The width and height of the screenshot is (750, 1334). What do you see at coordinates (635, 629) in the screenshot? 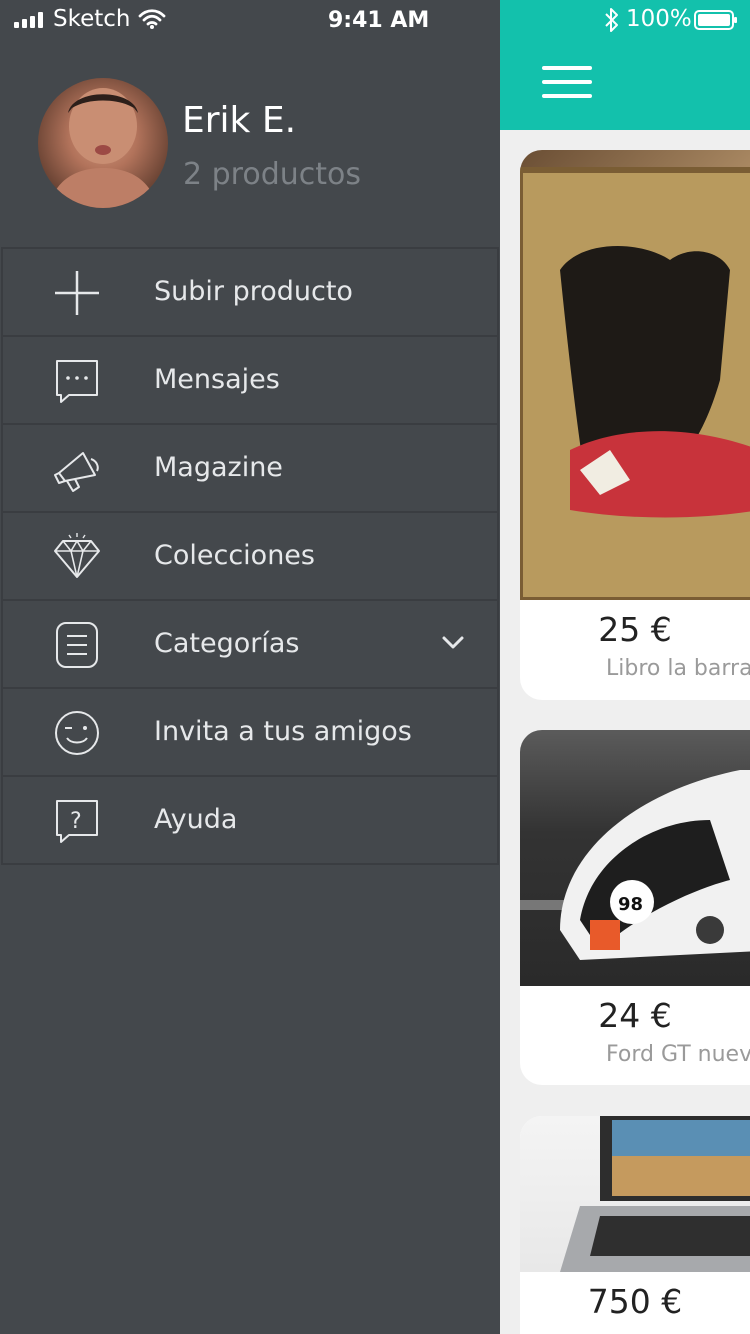
I see `product-price: 25 €` at bounding box center [635, 629].